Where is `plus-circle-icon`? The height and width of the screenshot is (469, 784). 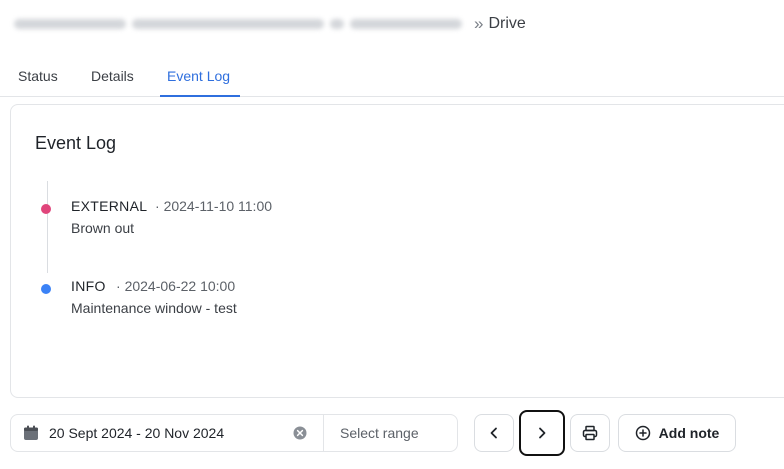 plus-circle-icon is located at coordinates (642, 433).